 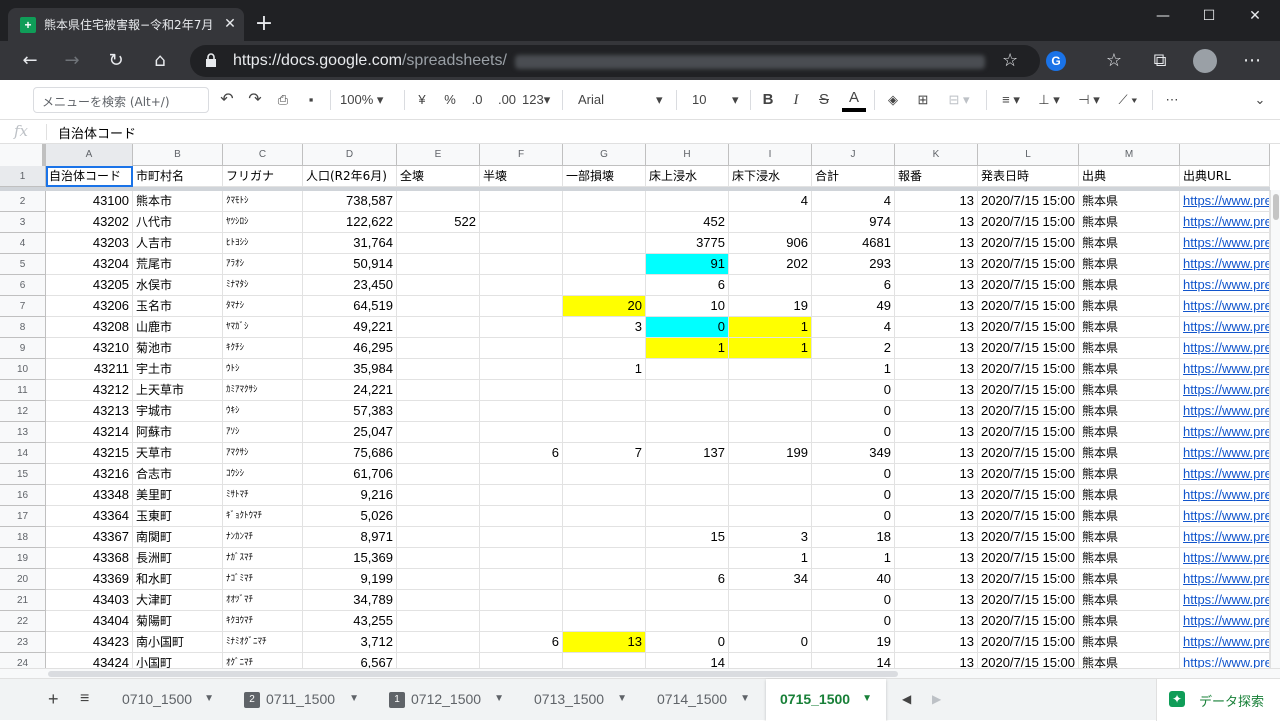 What do you see at coordinates (350, 495) in the screenshot?
I see `table-cell: 9,216` at bounding box center [350, 495].